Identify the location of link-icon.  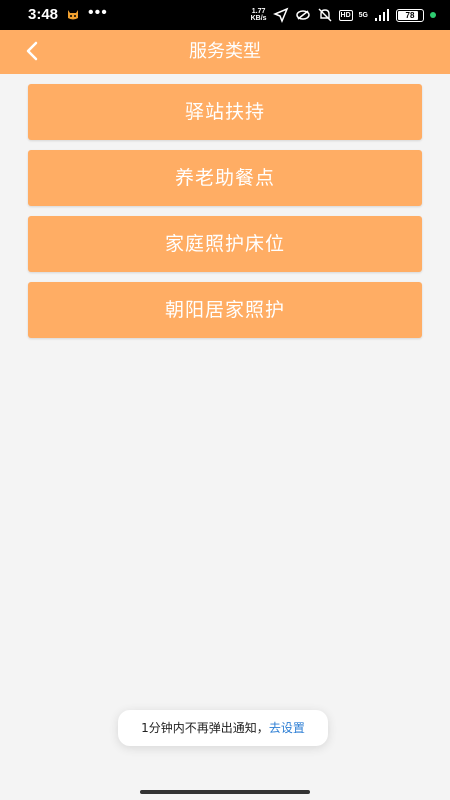
(302, 15).